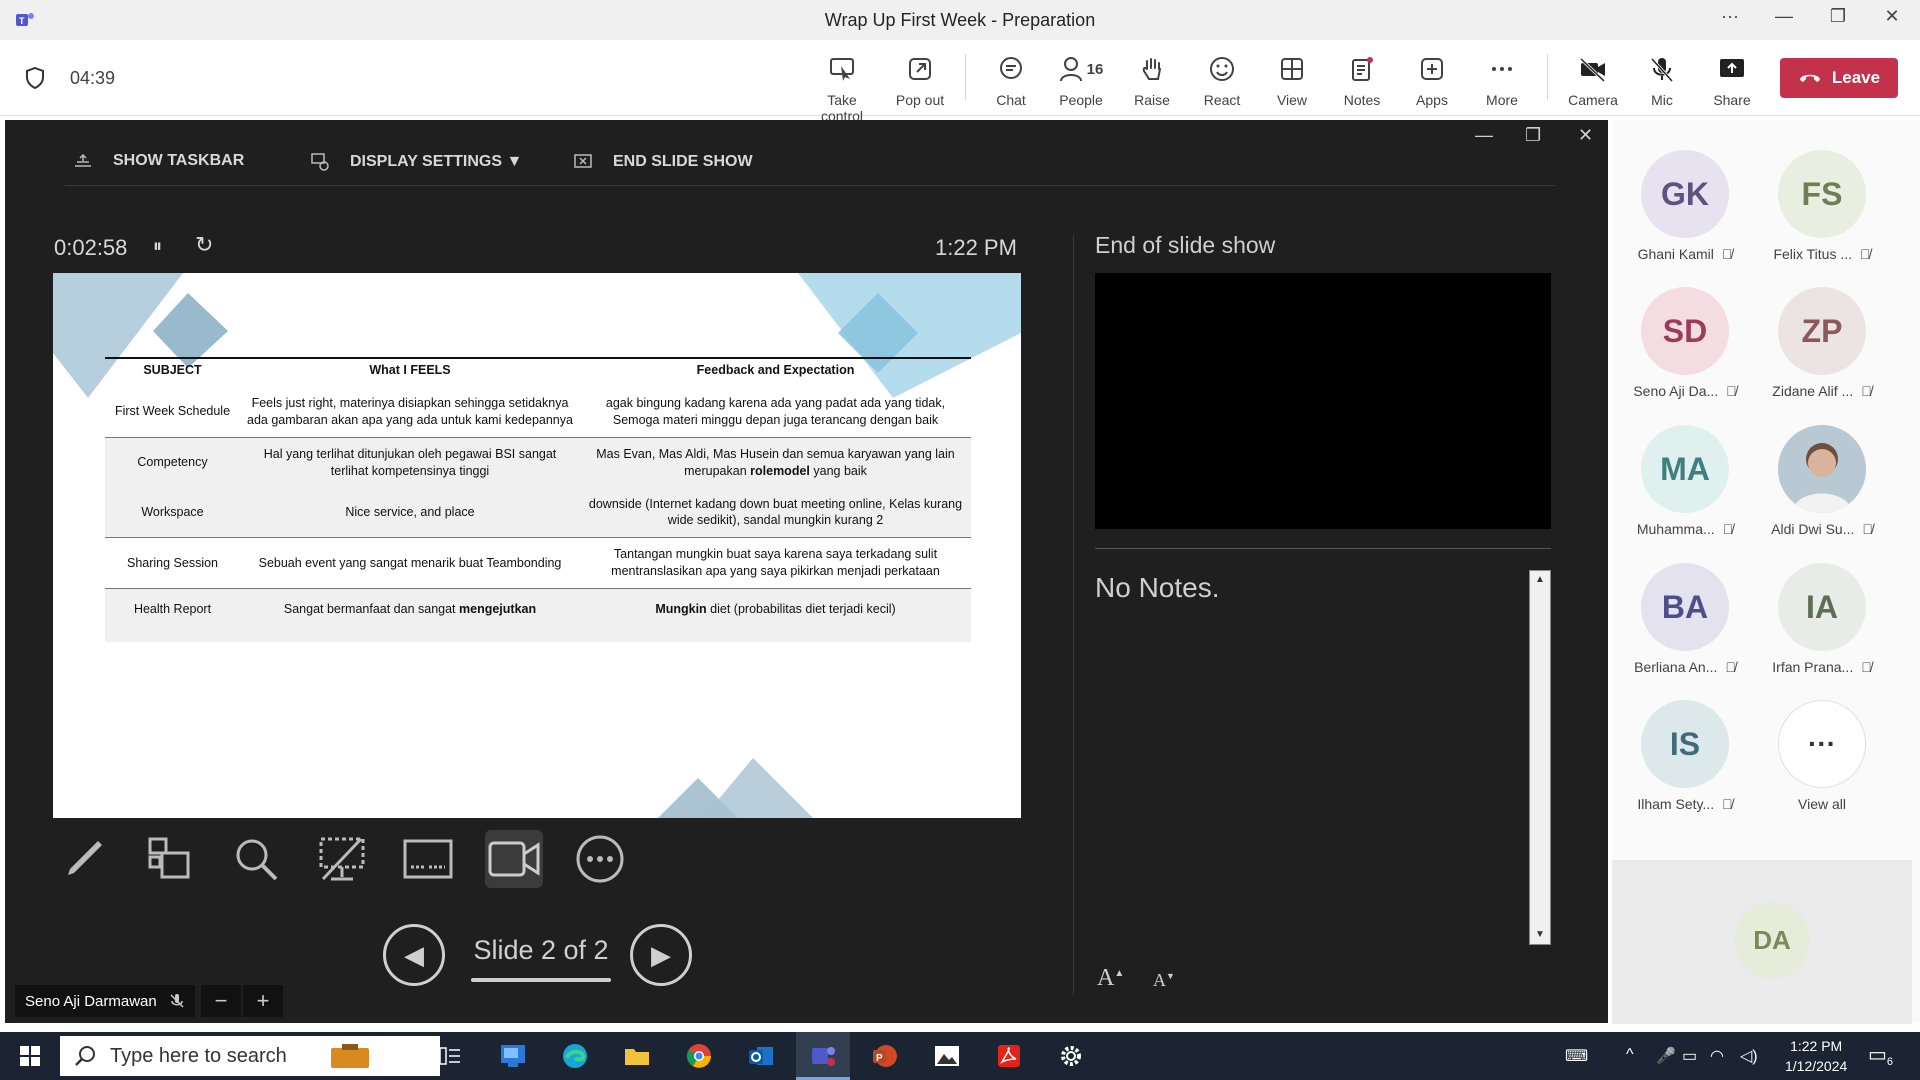 Image resolution: width=1920 pixels, height=1080 pixels. What do you see at coordinates (1540, 935) in the screenshot?
I see `scroll-down-icon: ▼` at bounding box center [1540, 935].